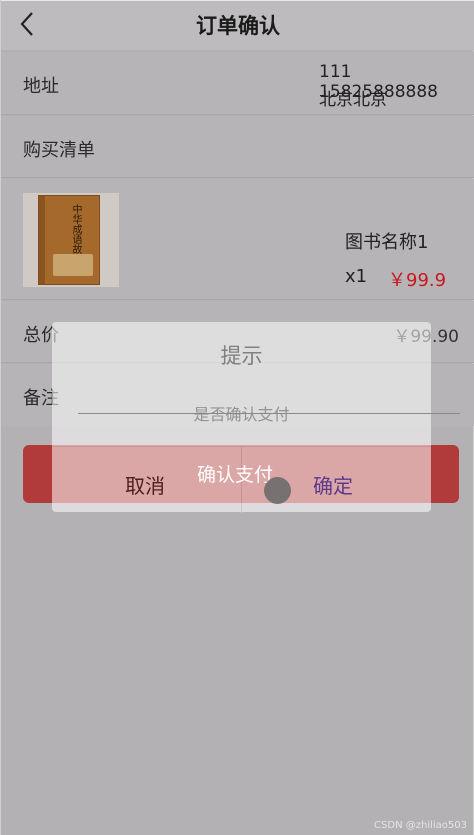  What do you see at coordinates (237, 239) in the screenshot?
I see `product-item: 中华成语故事 图书名称1 x1 ￥99.9` at bounding box center [237, 239].